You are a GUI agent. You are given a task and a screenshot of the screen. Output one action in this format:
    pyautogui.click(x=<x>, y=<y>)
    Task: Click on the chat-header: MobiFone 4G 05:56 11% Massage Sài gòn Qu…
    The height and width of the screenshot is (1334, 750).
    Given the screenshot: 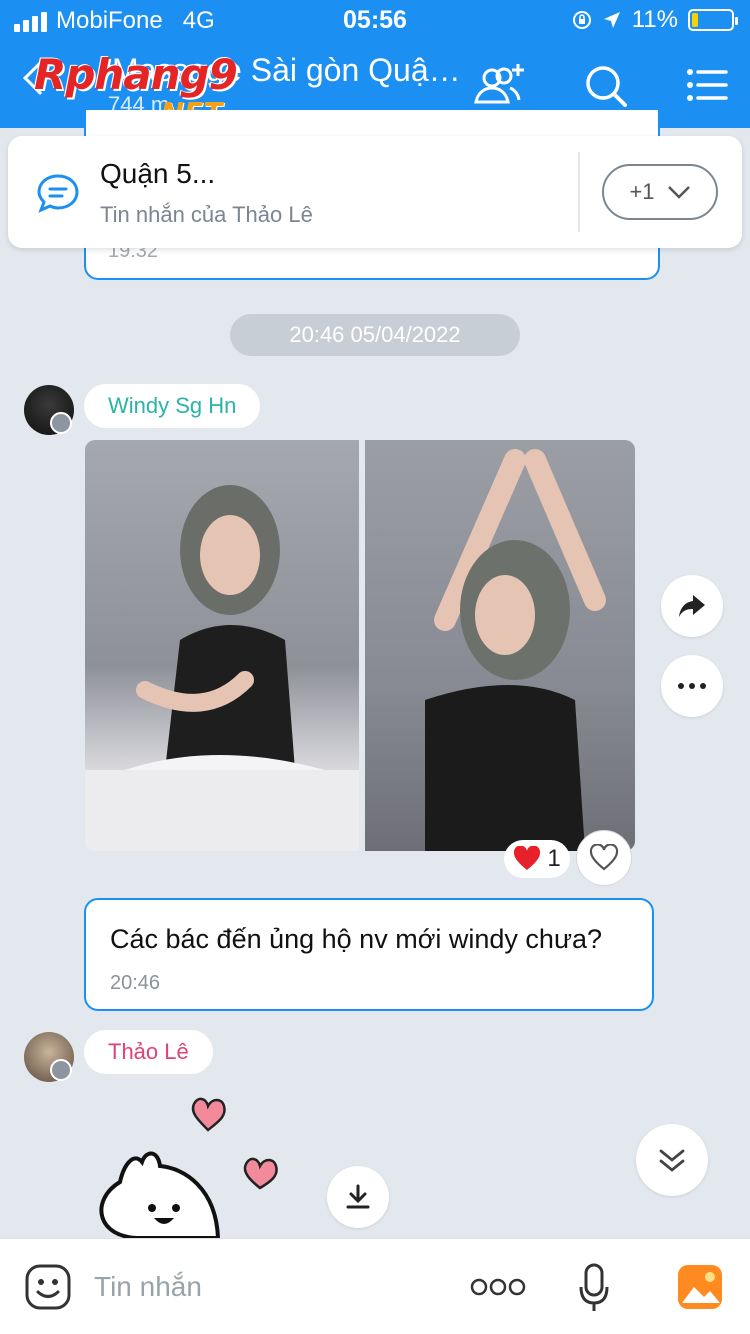 What is the action you would take?
    pyautogui.click(x=375, y=64)
    